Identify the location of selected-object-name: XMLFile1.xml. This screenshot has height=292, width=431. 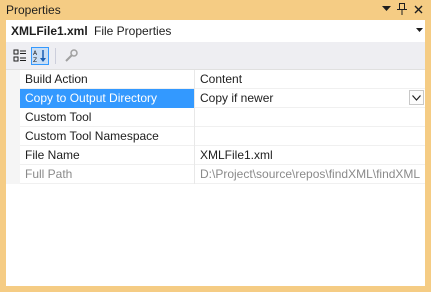
(49, 31).